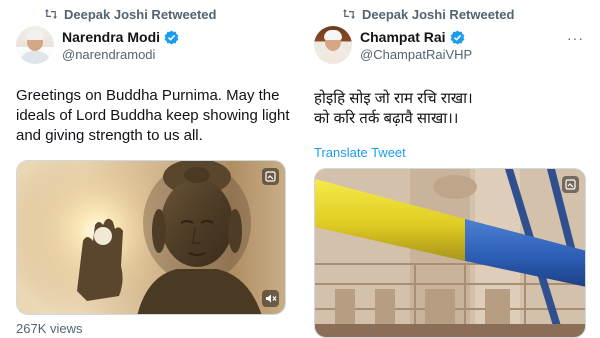  What do you see at coordinates (393, 98) in the screenshot?
I see `tweet-text-line: होइहि सोइ जो राम रचि राखा।` at bounding box center [393, 98].